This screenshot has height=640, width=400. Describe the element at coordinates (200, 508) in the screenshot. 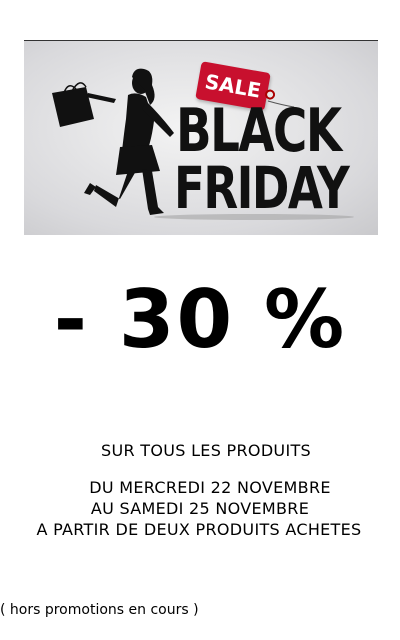

I see `offer-date-to: AU SAMEDI 25 NOVEMBRE` at that location.